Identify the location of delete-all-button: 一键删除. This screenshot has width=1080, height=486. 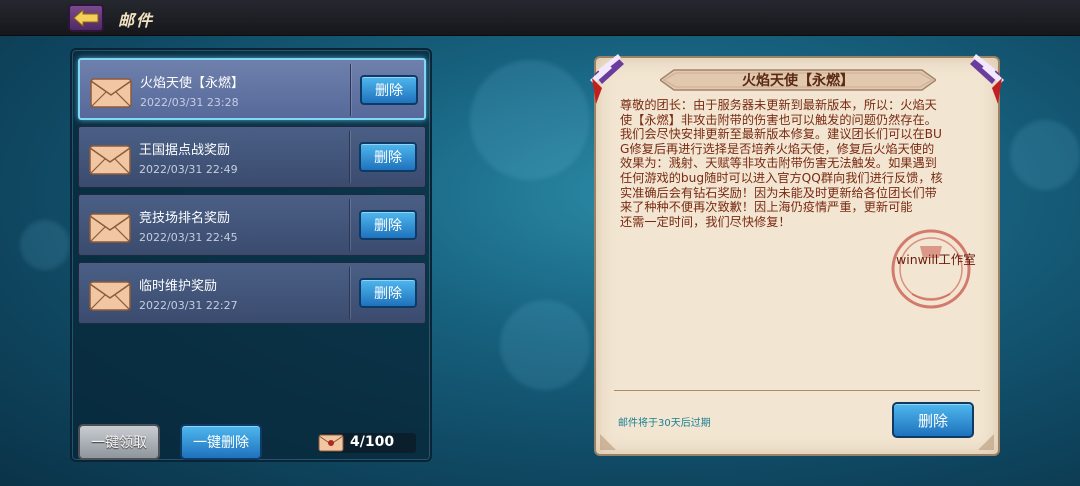
(221, 442).